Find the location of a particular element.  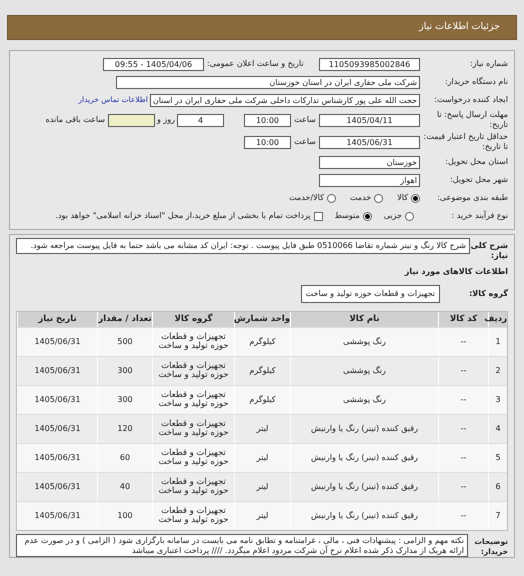

field-label: روز و is located at coordinates (166, 120).